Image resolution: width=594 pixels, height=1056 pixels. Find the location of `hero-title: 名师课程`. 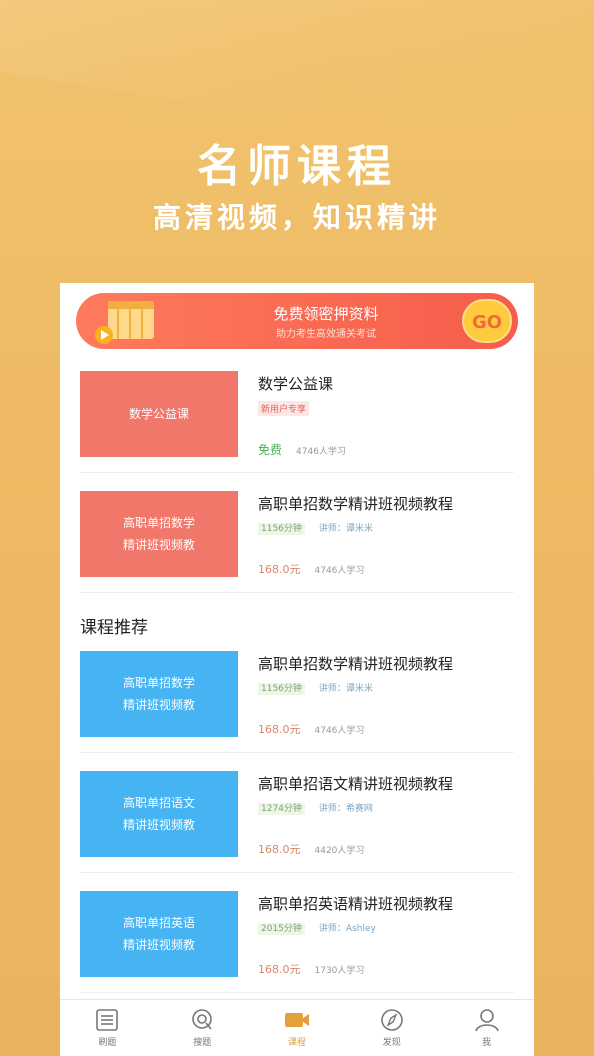

hero-title: 名师课程 is located at coordinates (297, 166).